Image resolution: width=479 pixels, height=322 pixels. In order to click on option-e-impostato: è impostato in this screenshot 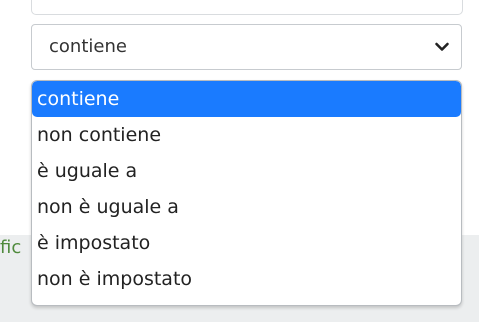, I will do `click(246, 243)`.